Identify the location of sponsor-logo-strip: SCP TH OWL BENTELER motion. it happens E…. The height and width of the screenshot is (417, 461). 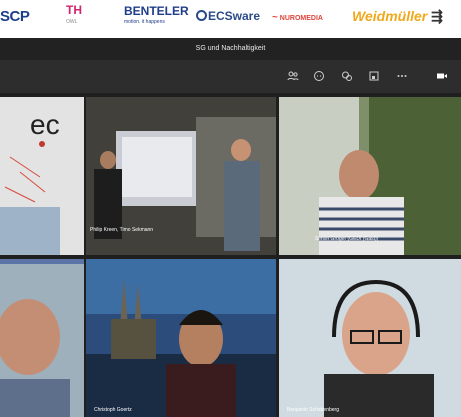
(230, 19).